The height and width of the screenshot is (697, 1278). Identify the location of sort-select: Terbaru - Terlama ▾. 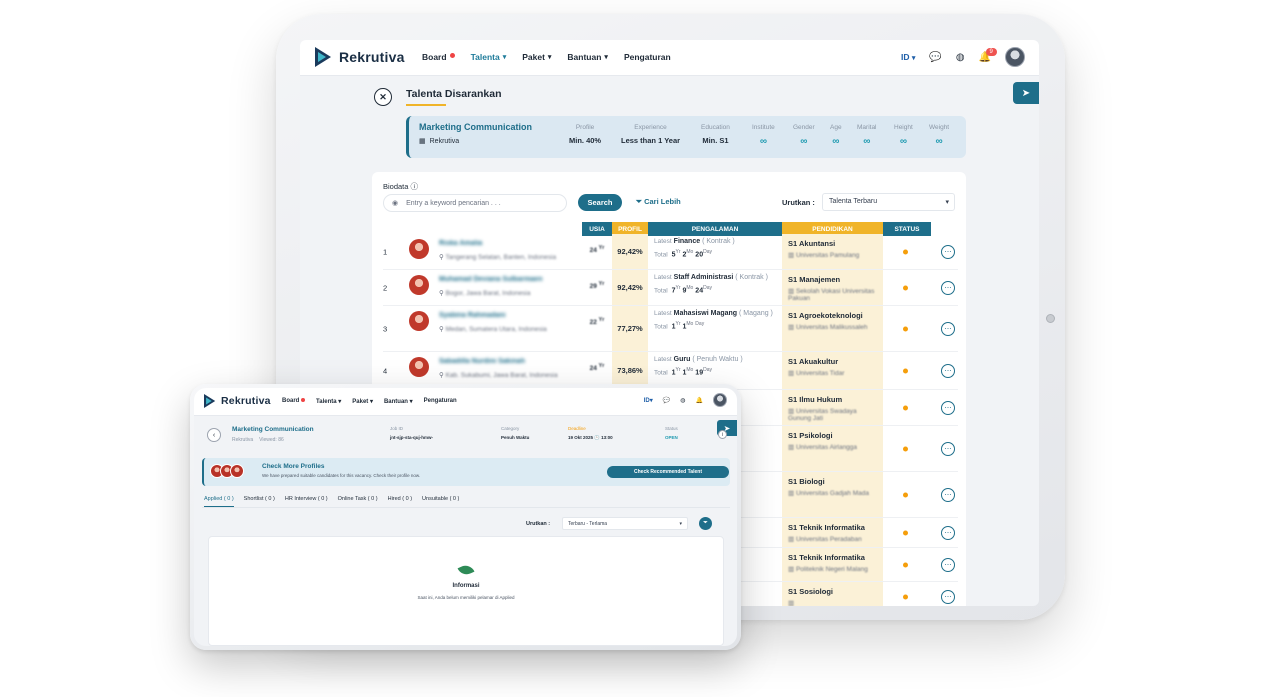
(625, 523).